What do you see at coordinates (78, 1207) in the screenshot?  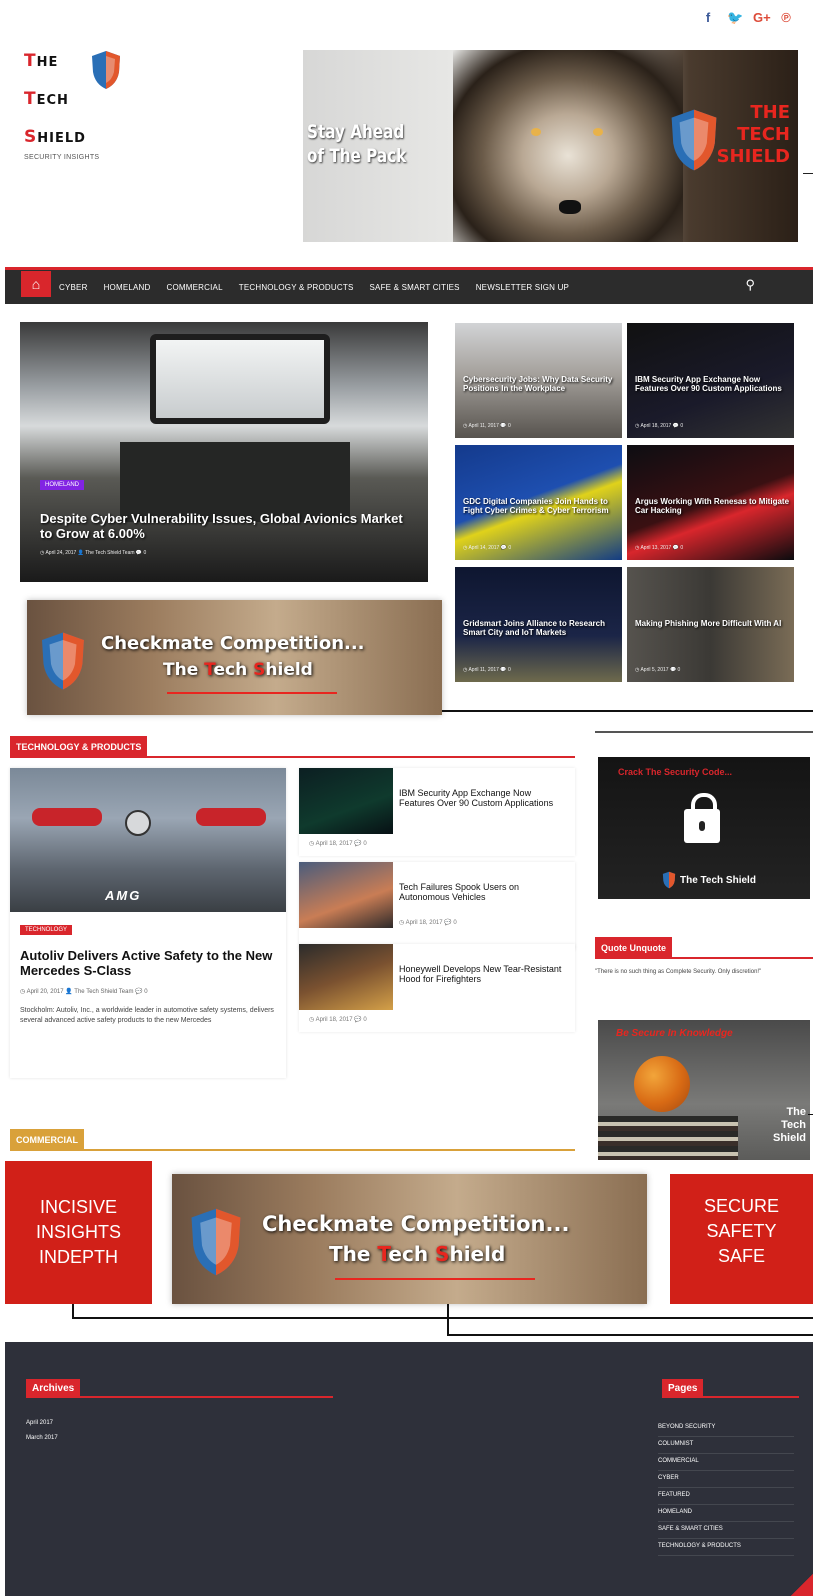 I see `tagline-line: INCISIVE` at bounding box center [78, 1207].